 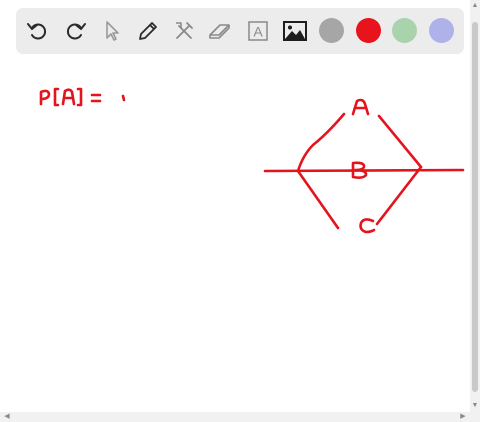 I want to click on left-upper-branch, so click(x=321, y=142).